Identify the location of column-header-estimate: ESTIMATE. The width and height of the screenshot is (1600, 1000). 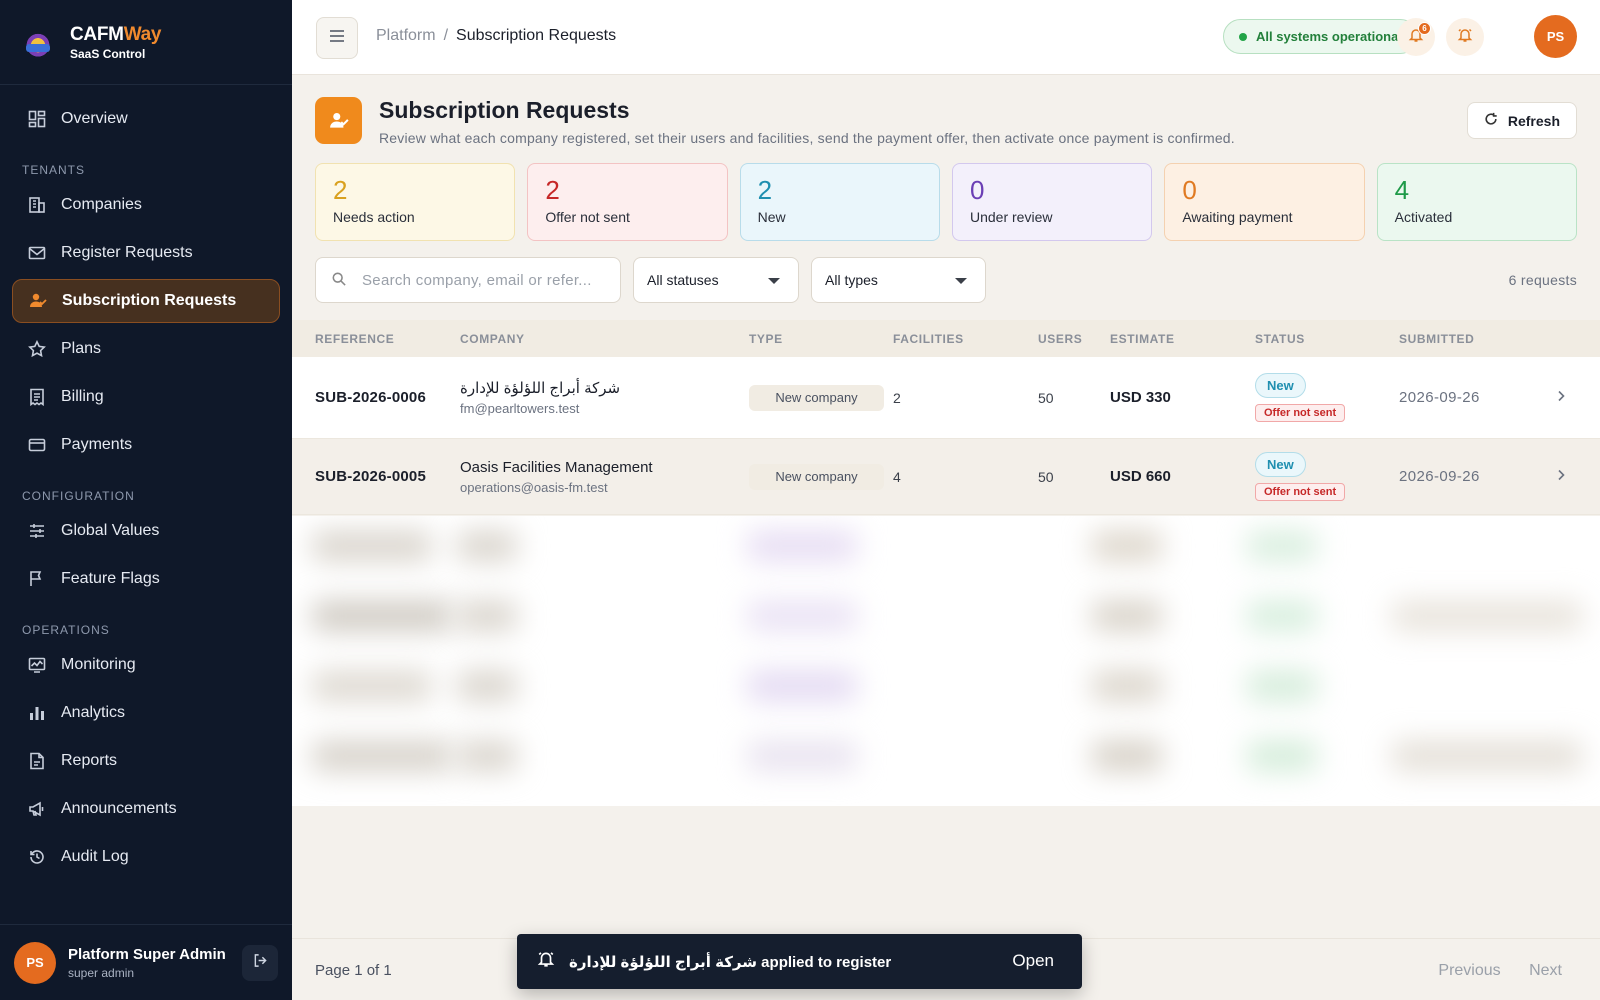
(1142, 339).